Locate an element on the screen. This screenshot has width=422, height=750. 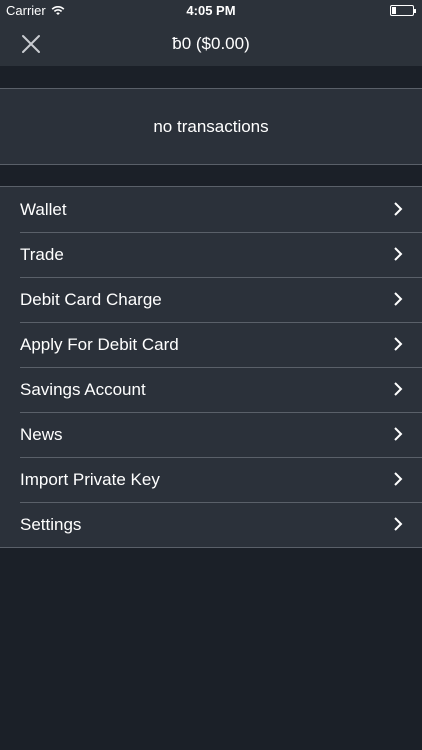
menu-item-trade: Trade is located at coordinates (211, 254).